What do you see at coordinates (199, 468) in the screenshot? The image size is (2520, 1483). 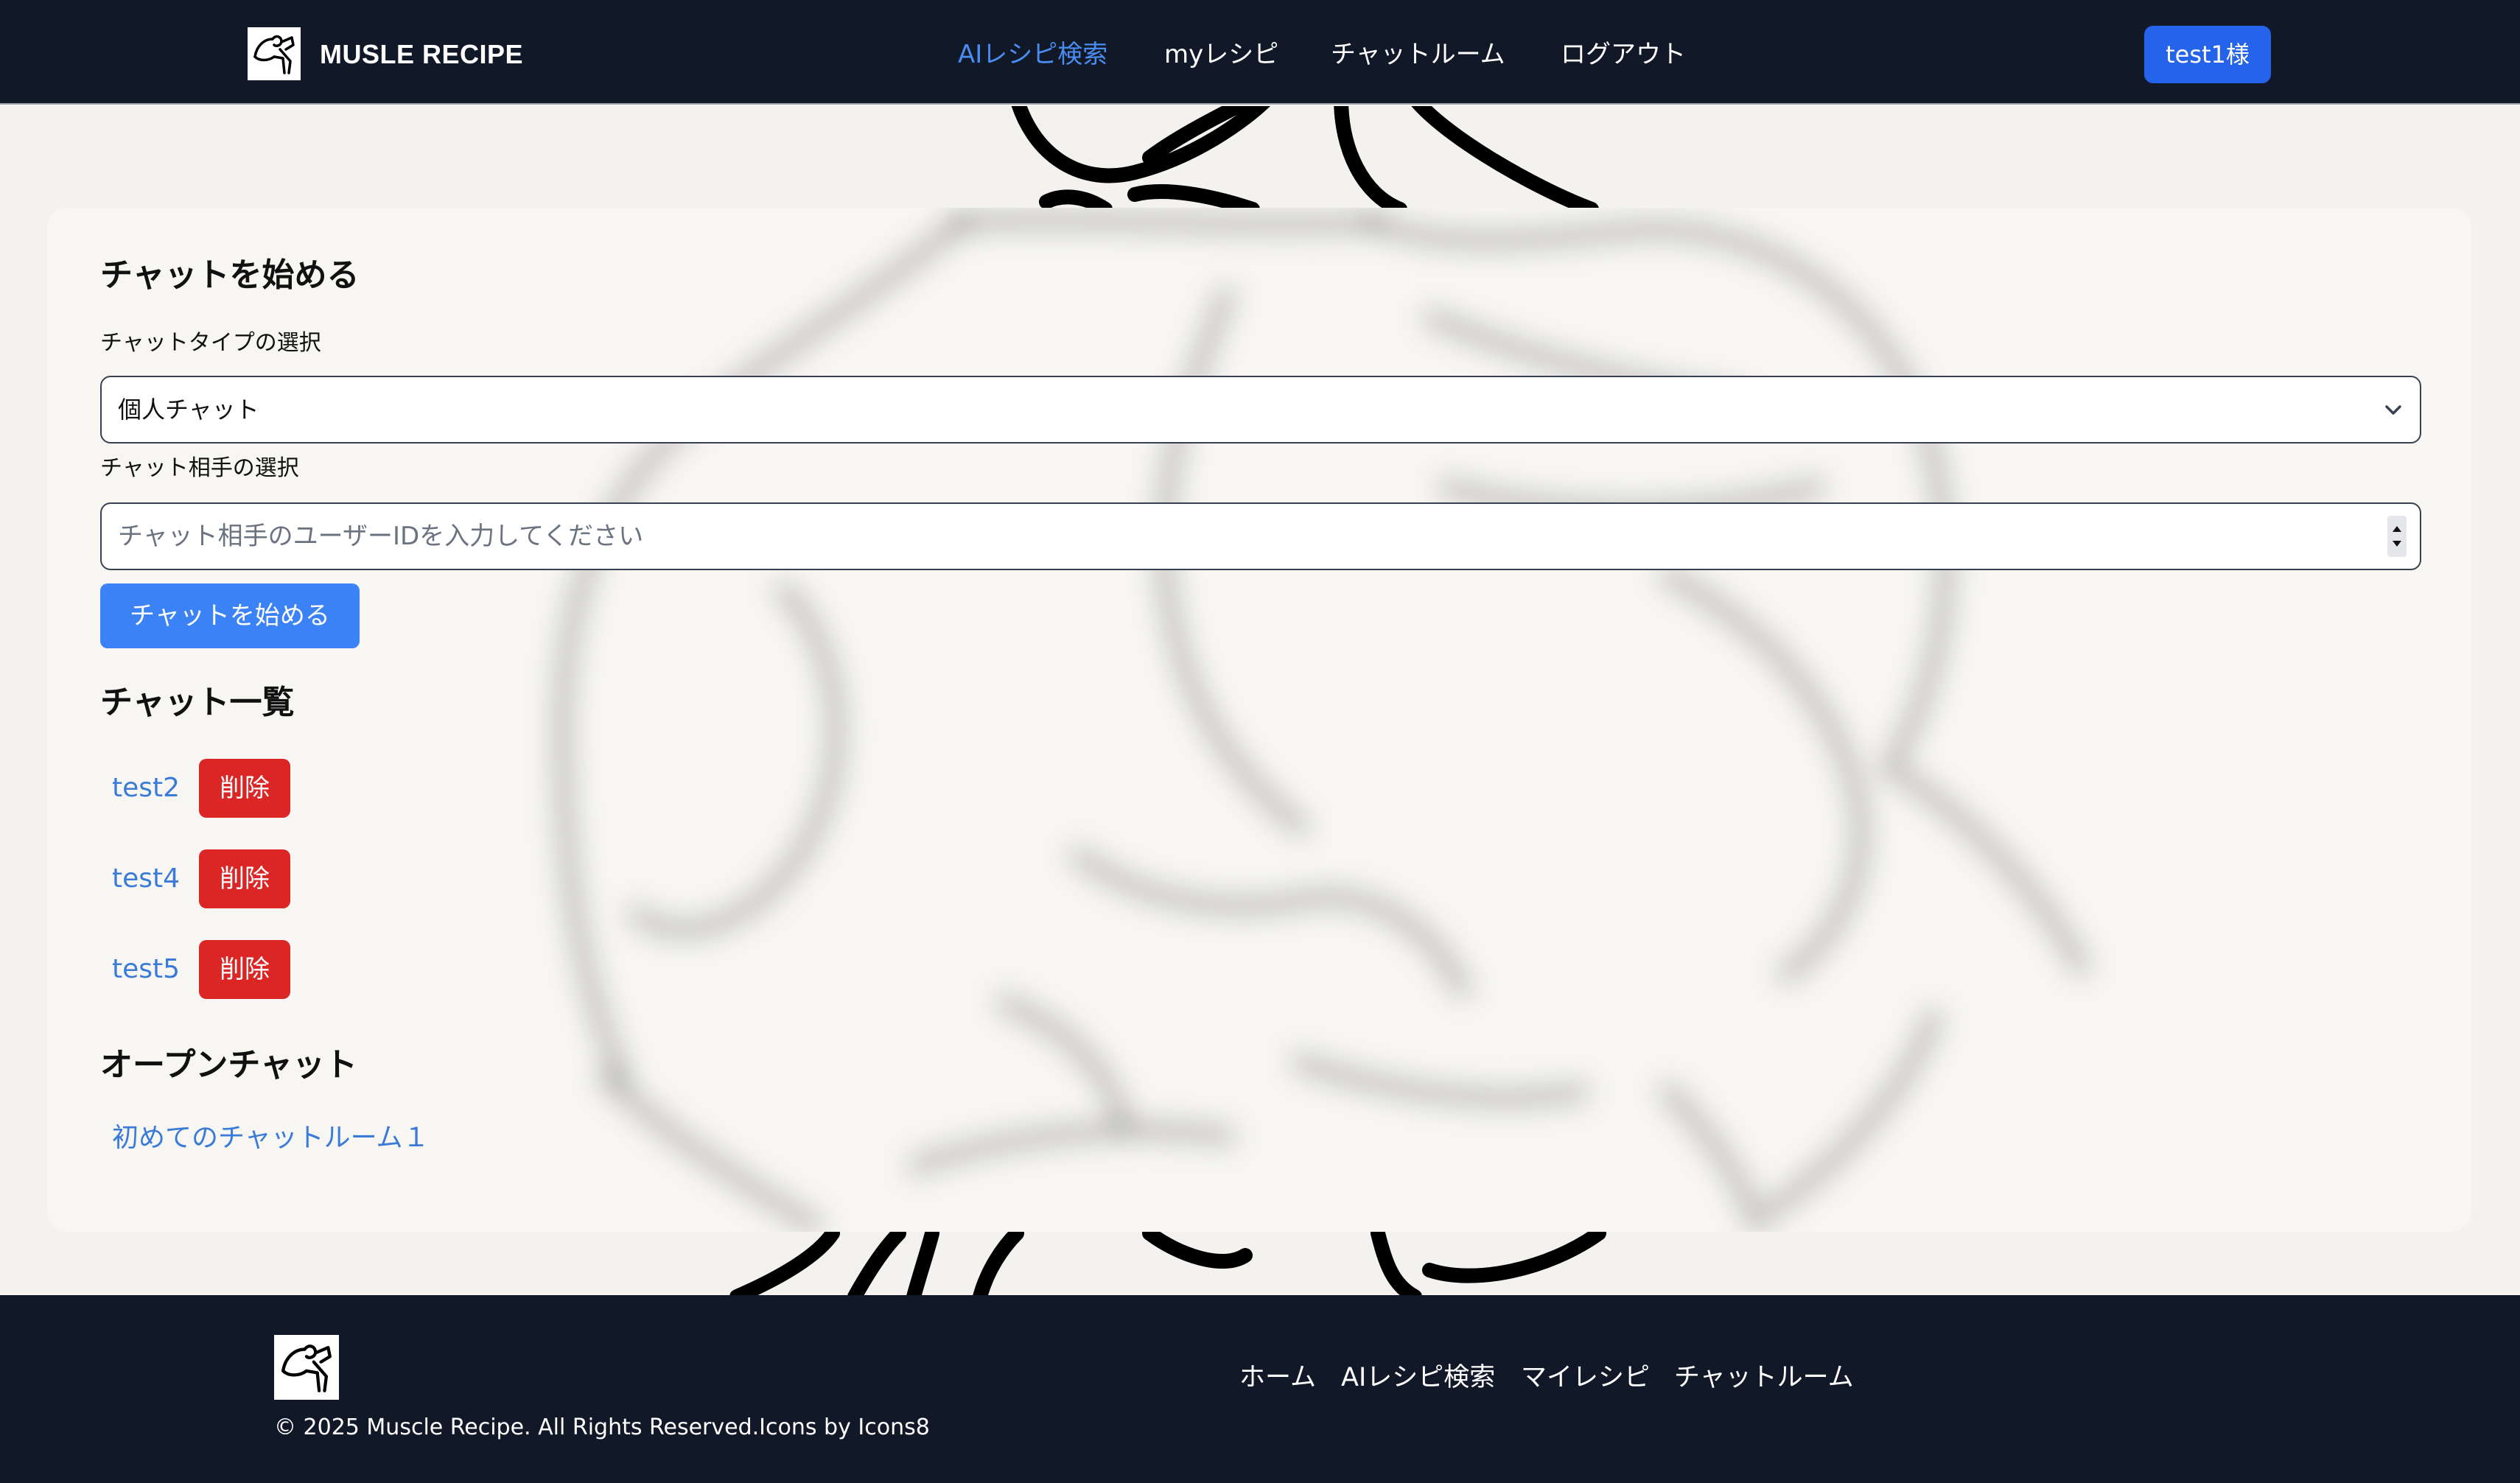 I see `partner-label: チャット相手の選択` at bounding box center [199, 468].